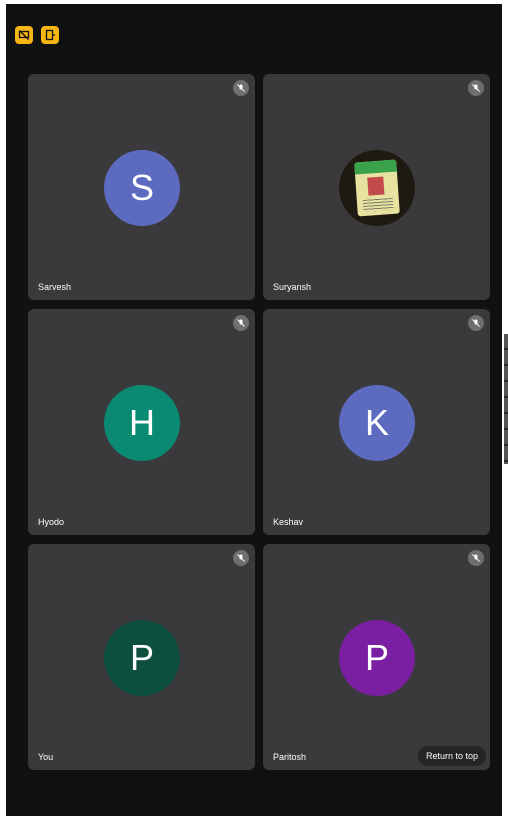  I want to click on return-to-top-button: Return to top, so click(451, 756).